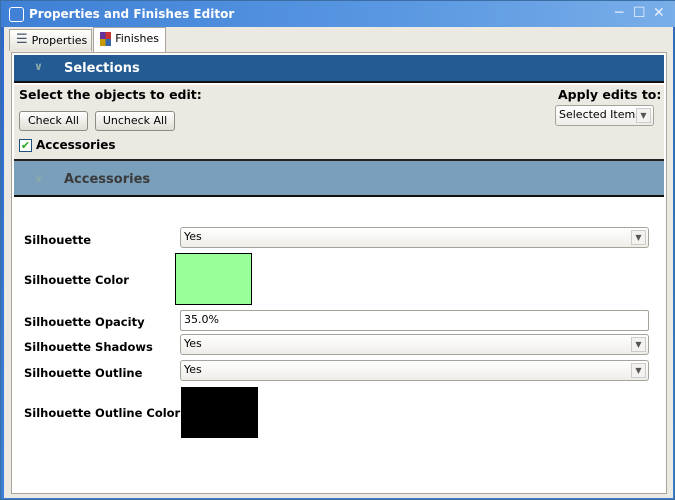  What do you see at coordinates (58, 240) in the screenshot?
I see `silhouette-label: Silhouette` at bounding box center [58, 240].